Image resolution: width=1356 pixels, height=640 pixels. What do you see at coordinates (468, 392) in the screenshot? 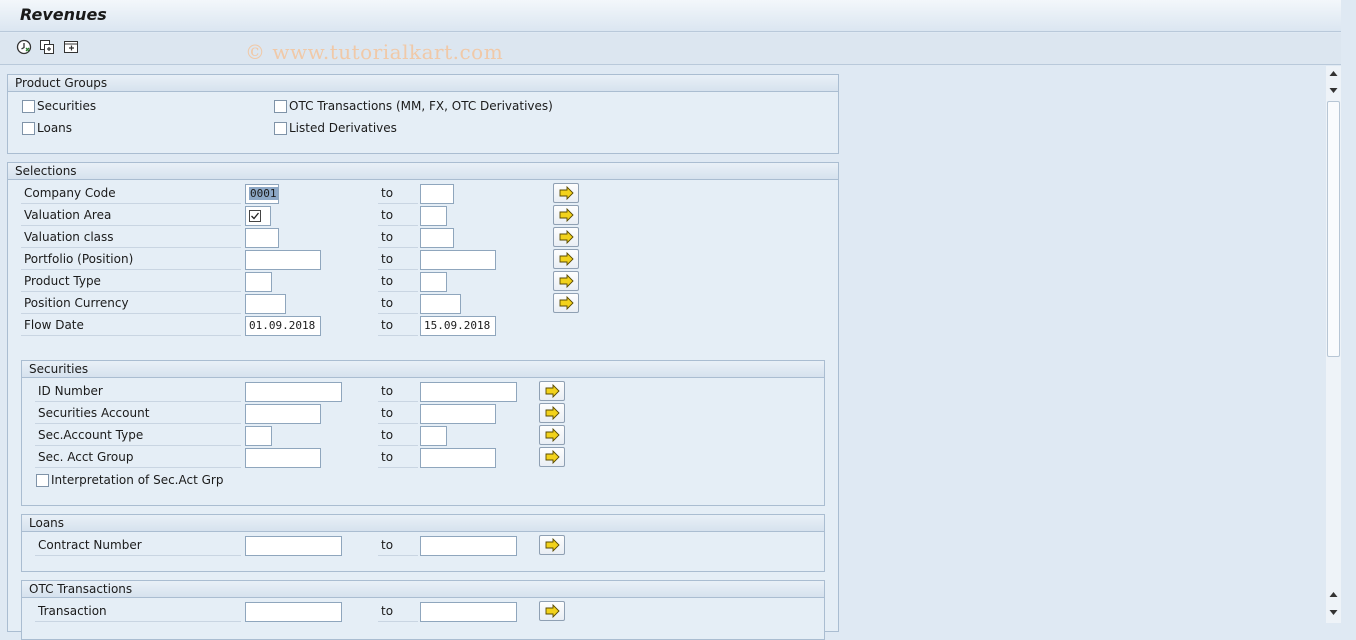
I see `id-number-to-input` at bounding box center [468, 392].